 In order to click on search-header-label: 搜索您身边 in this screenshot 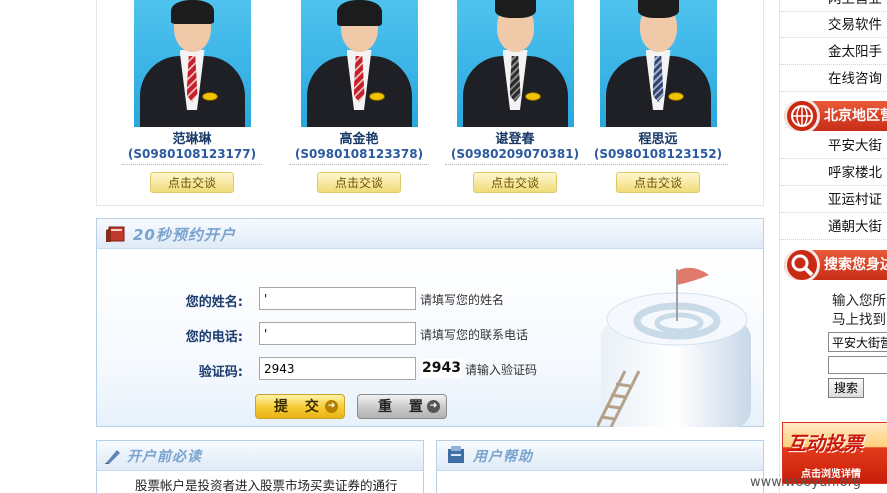, I will do `click(855, 265)`.